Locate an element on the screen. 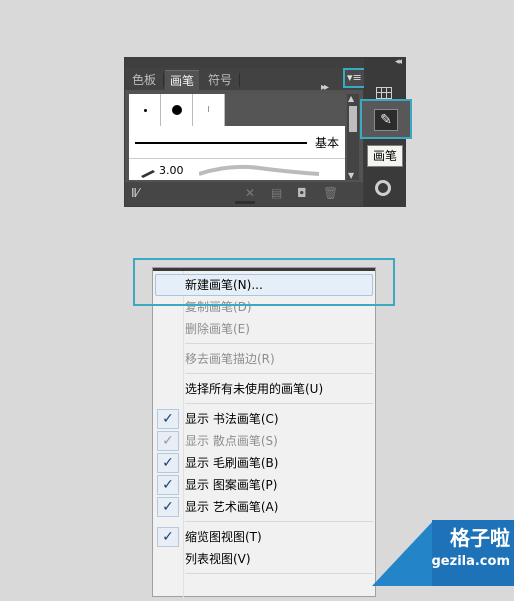 This screenshot has height=601, width=514. panel-dock: ◂◂ ✎ is located at coordinates (386, 132).